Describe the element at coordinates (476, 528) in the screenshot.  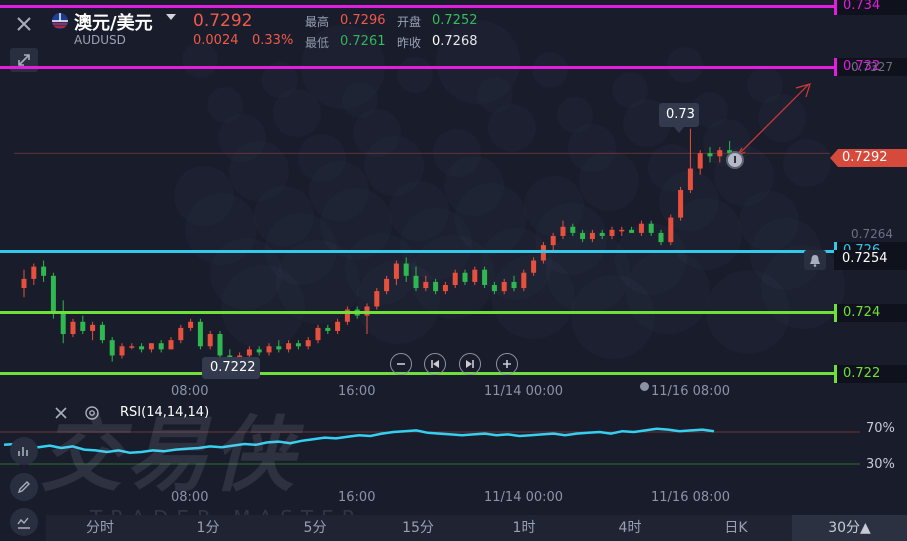
I see `timeframe-bar` at that location.